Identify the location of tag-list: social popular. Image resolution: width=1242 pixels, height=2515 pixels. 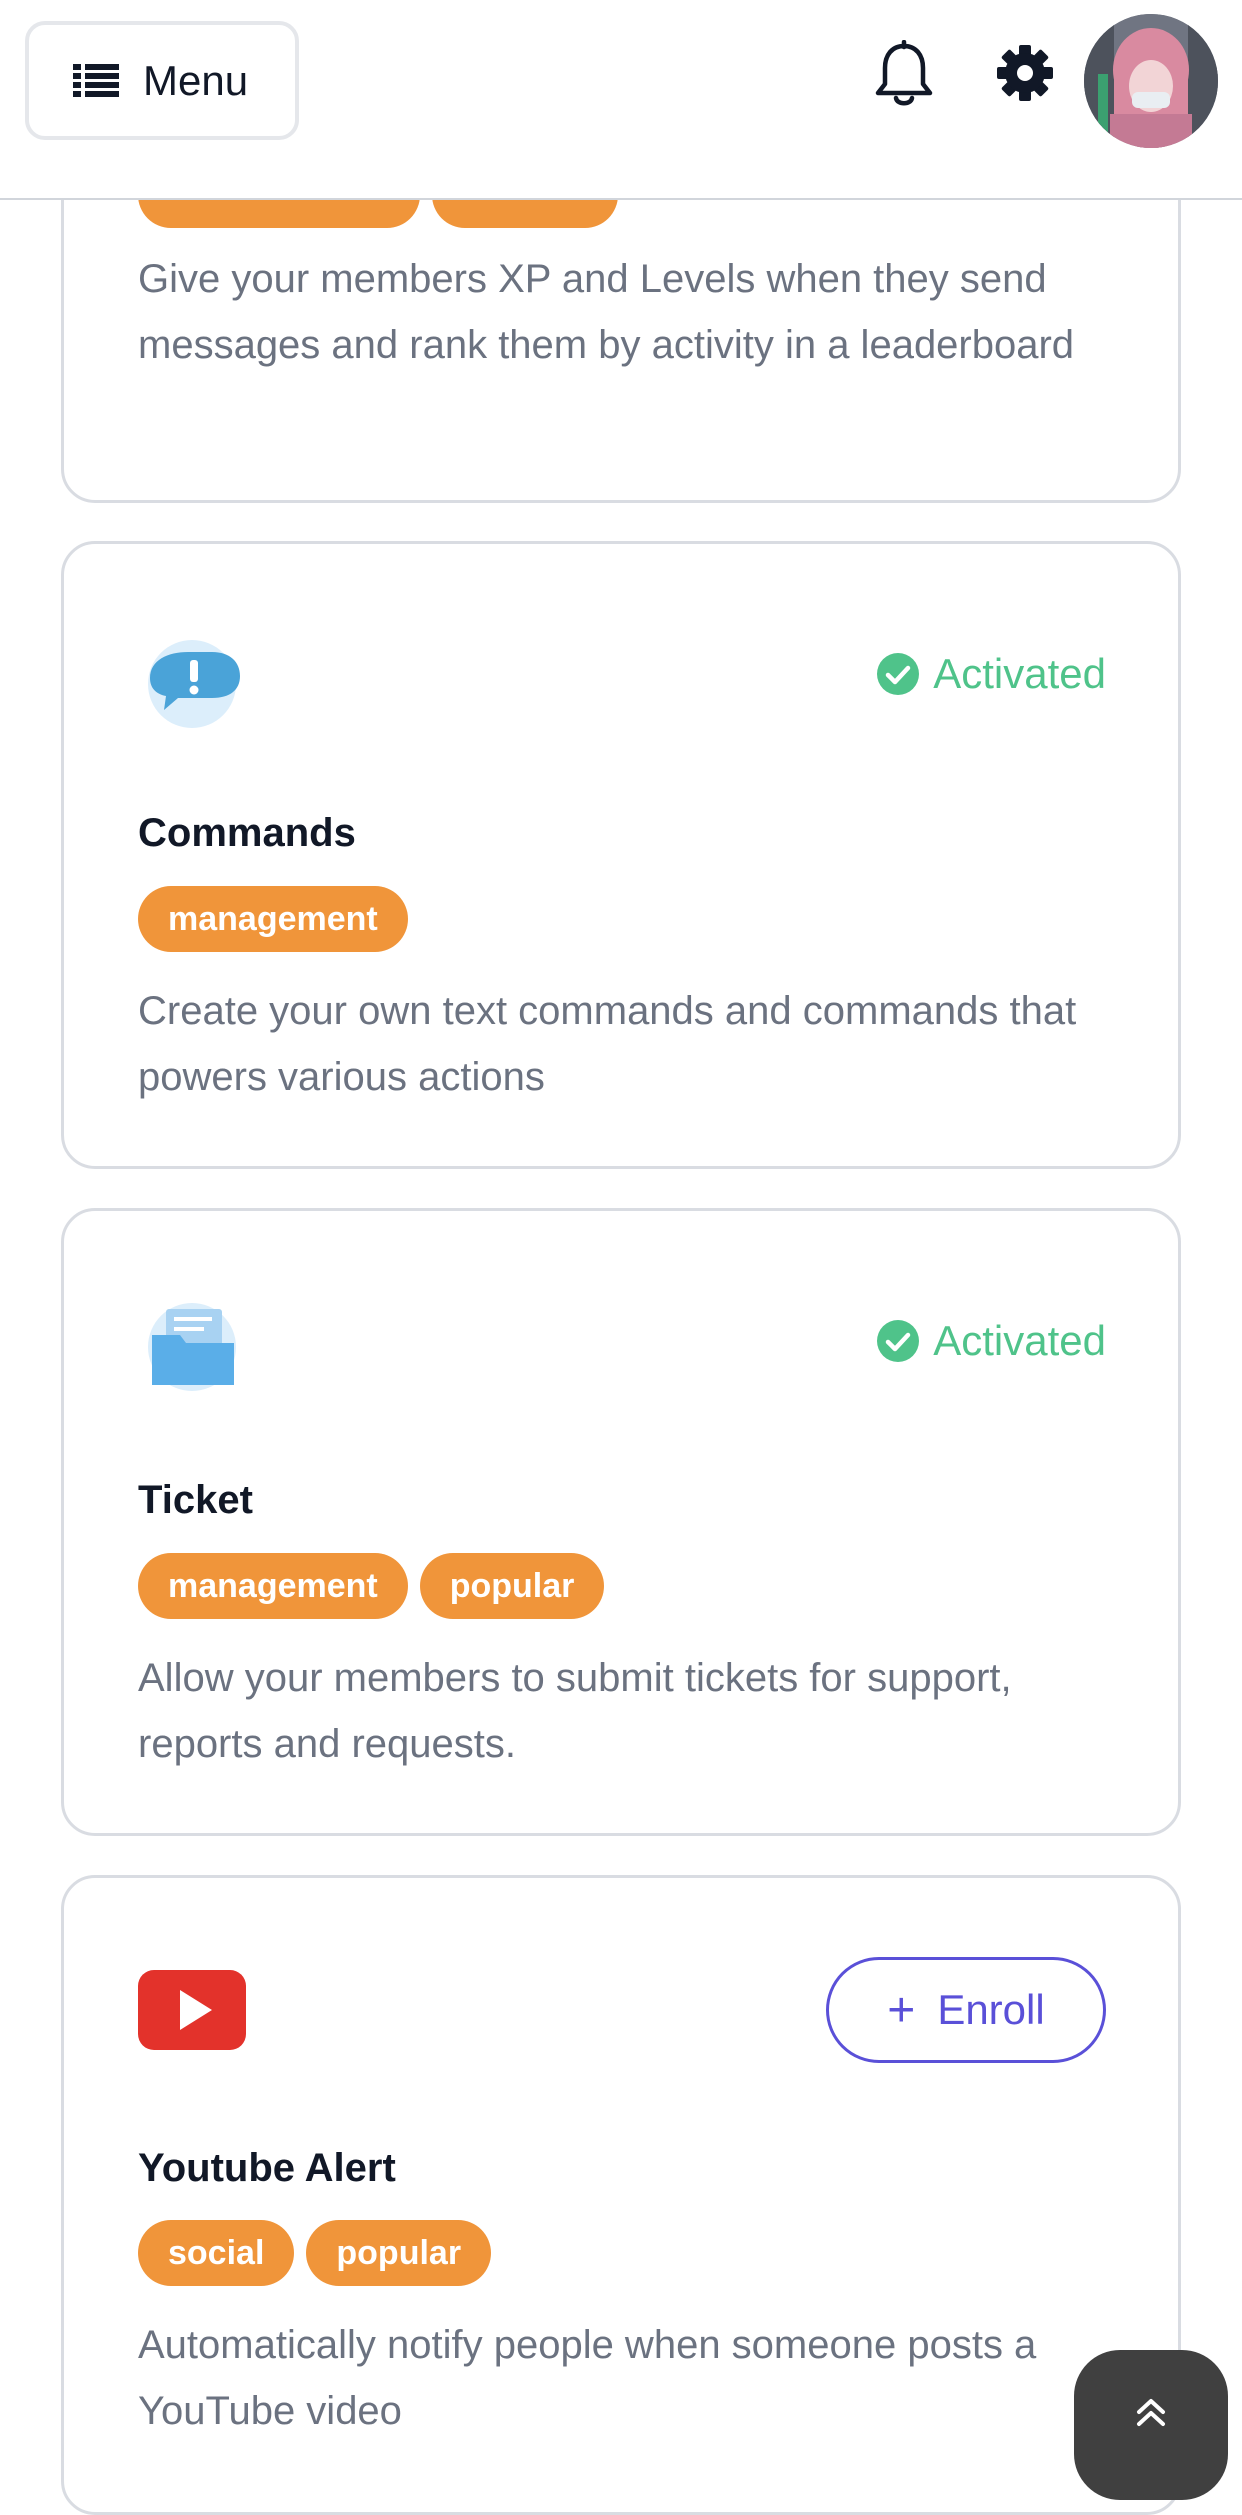
(320, 2253).